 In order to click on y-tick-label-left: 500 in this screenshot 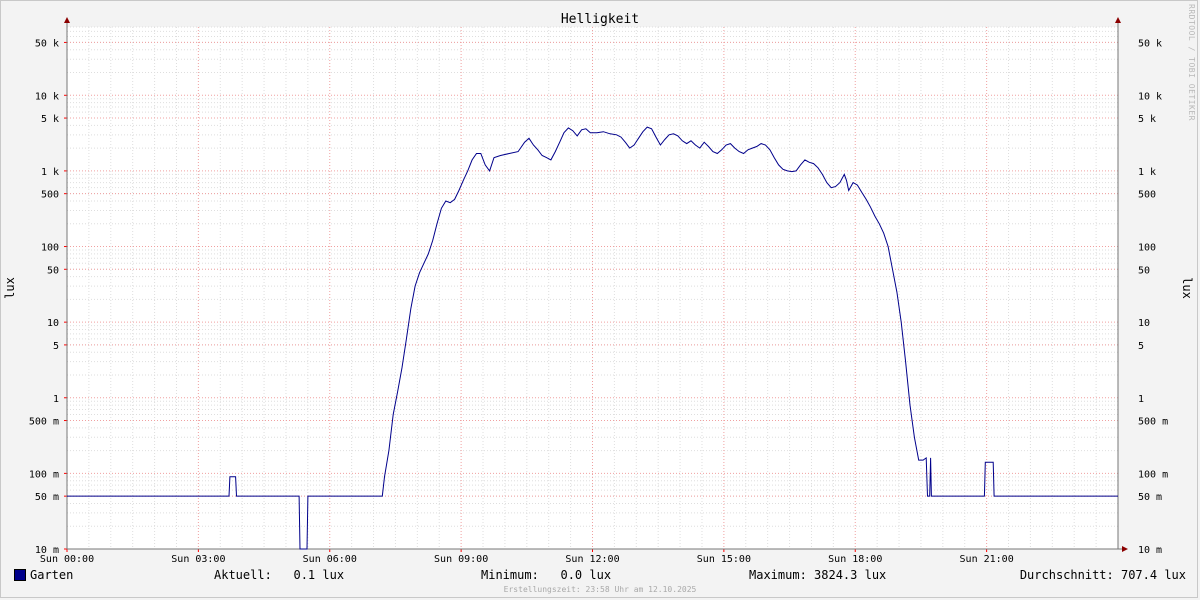, I will do `click(50, 195)`.